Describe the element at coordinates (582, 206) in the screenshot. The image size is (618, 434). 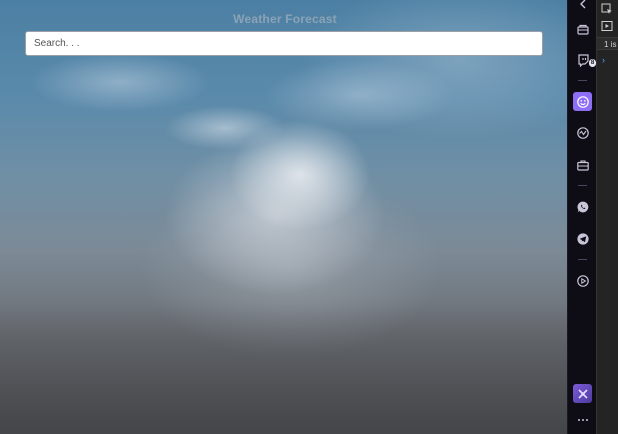
I see `whatsapp-icon` at that location.